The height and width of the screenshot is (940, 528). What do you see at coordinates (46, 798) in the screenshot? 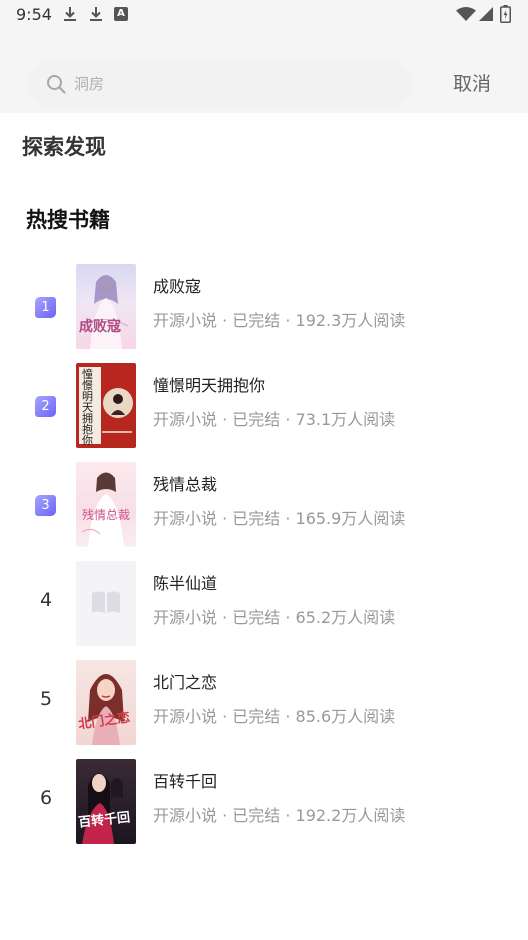
I see `rank-number: 6` at bounding box center [46, 798].